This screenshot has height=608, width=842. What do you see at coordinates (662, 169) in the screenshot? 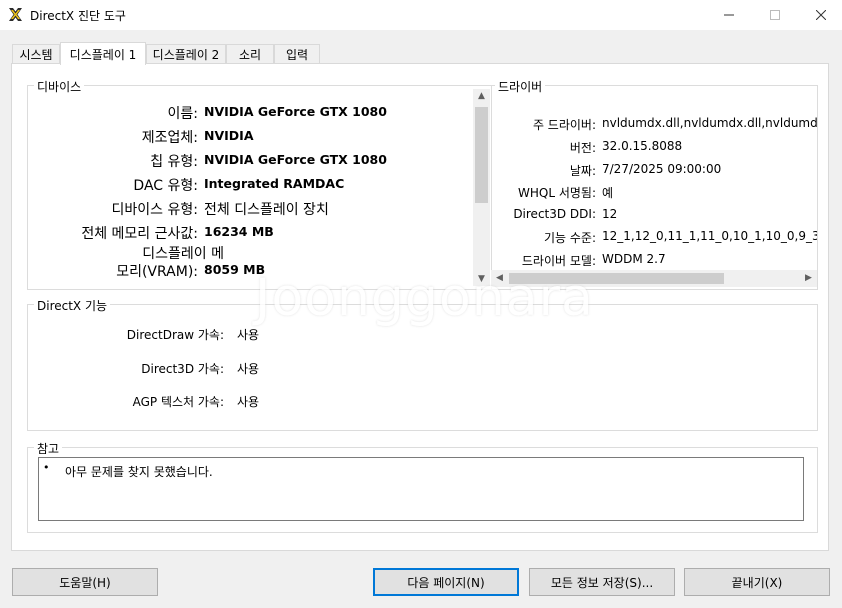
I see `driver-date-value: 7/27/2025 09:00:00` at bounding box center [662, 169].